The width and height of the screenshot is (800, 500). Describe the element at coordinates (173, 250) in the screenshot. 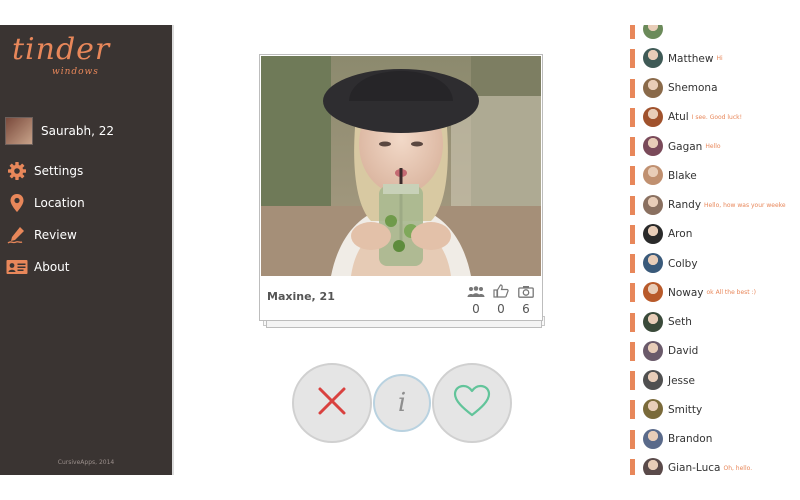

I see `sidebar-divider` at that location.